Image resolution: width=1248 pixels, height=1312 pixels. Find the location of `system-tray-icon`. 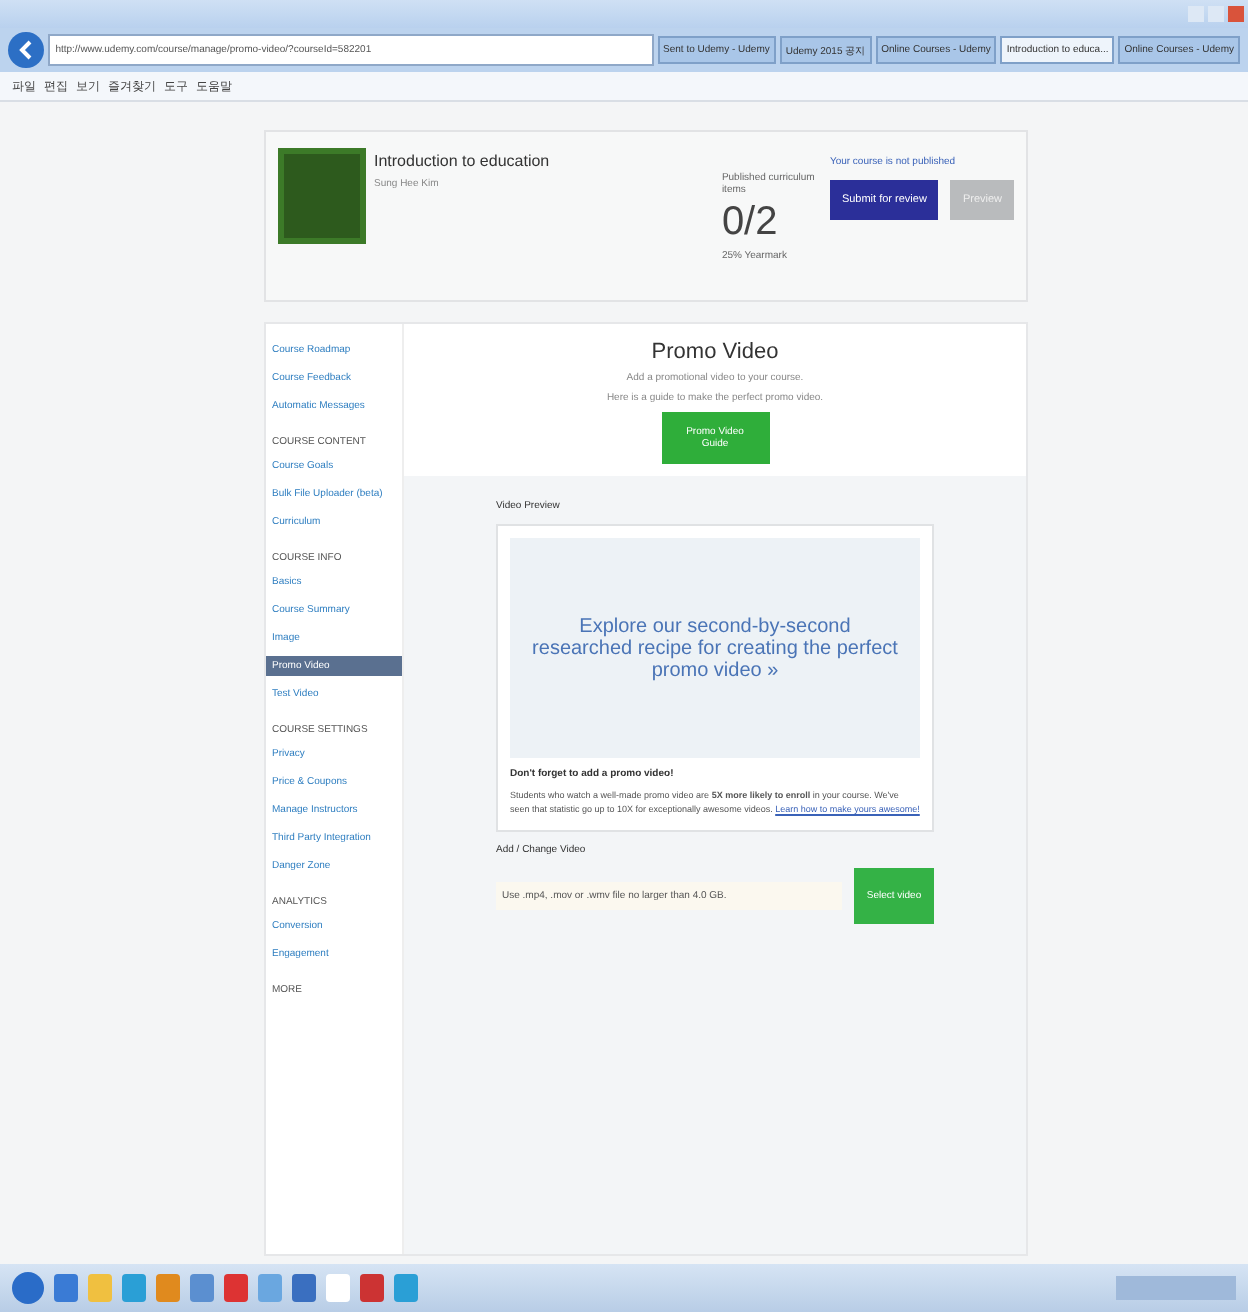

system-tray-icon is located at coordinates (1176, 1288).